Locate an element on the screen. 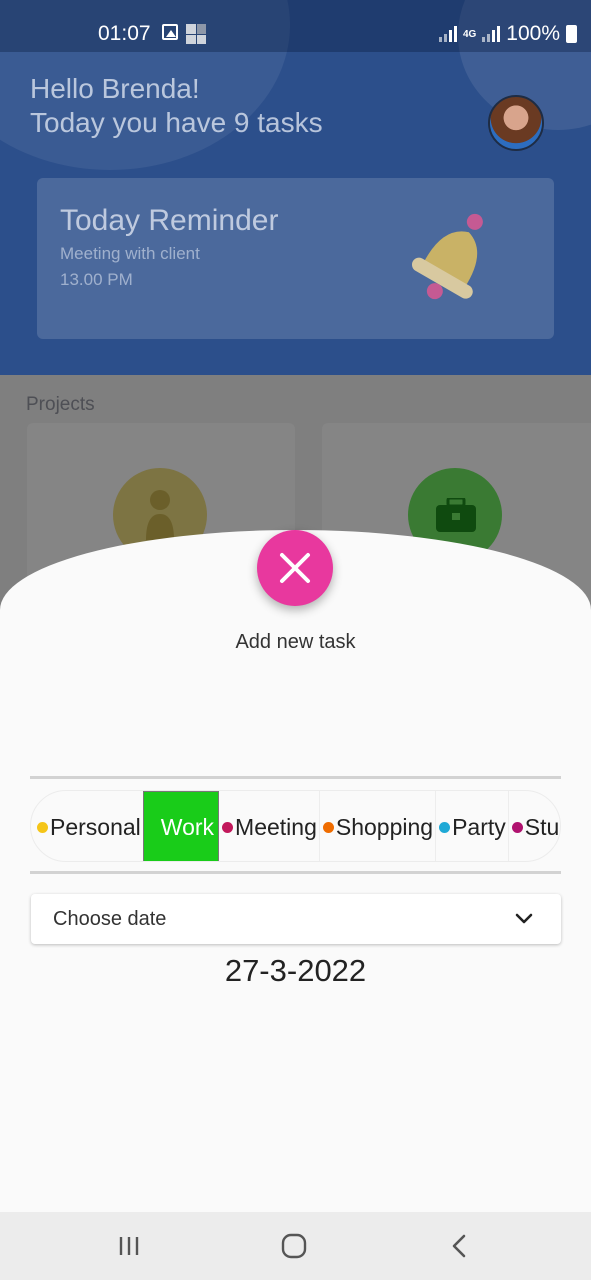  app-notification-icon is located at coordinates (196, 34).